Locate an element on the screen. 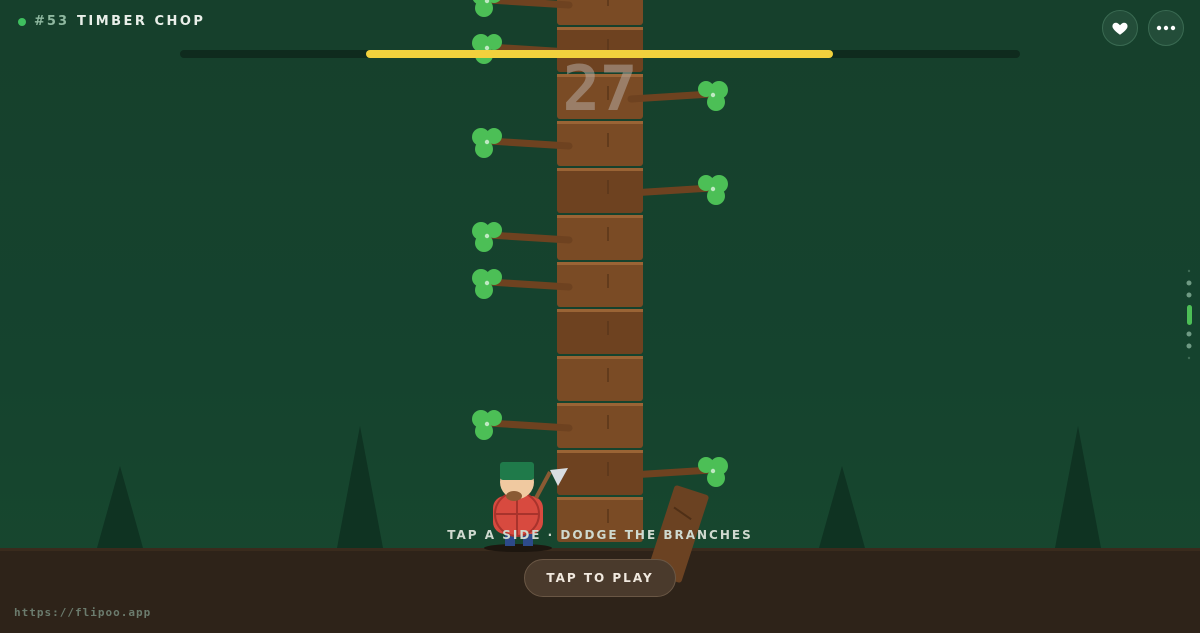 The width and height of the screenshot is (1200, 633). more-menu-button is located at coordinates (1166, 28).